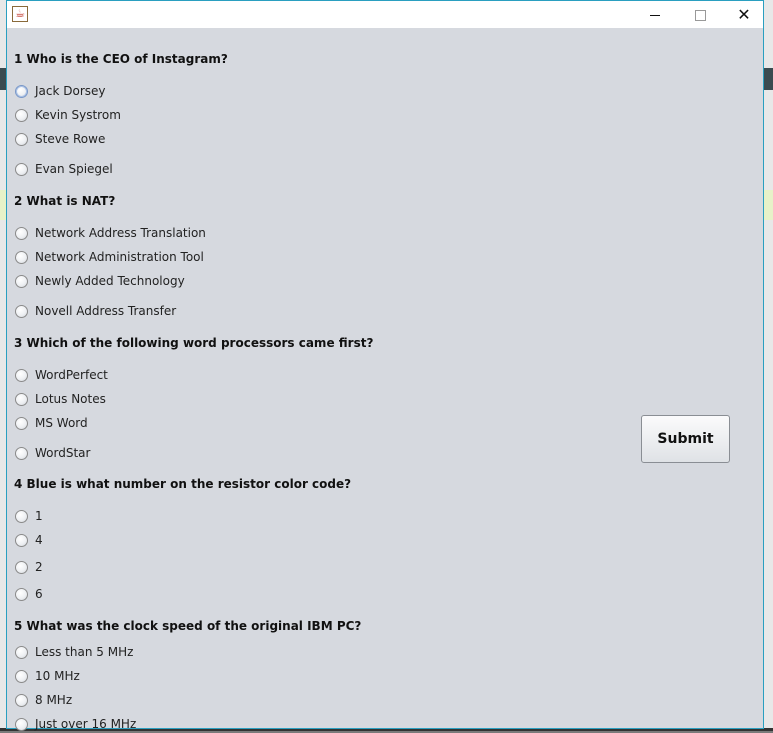 This screenshot has height=733, width=773. I want to click on background-band-right, so click(768, 79).